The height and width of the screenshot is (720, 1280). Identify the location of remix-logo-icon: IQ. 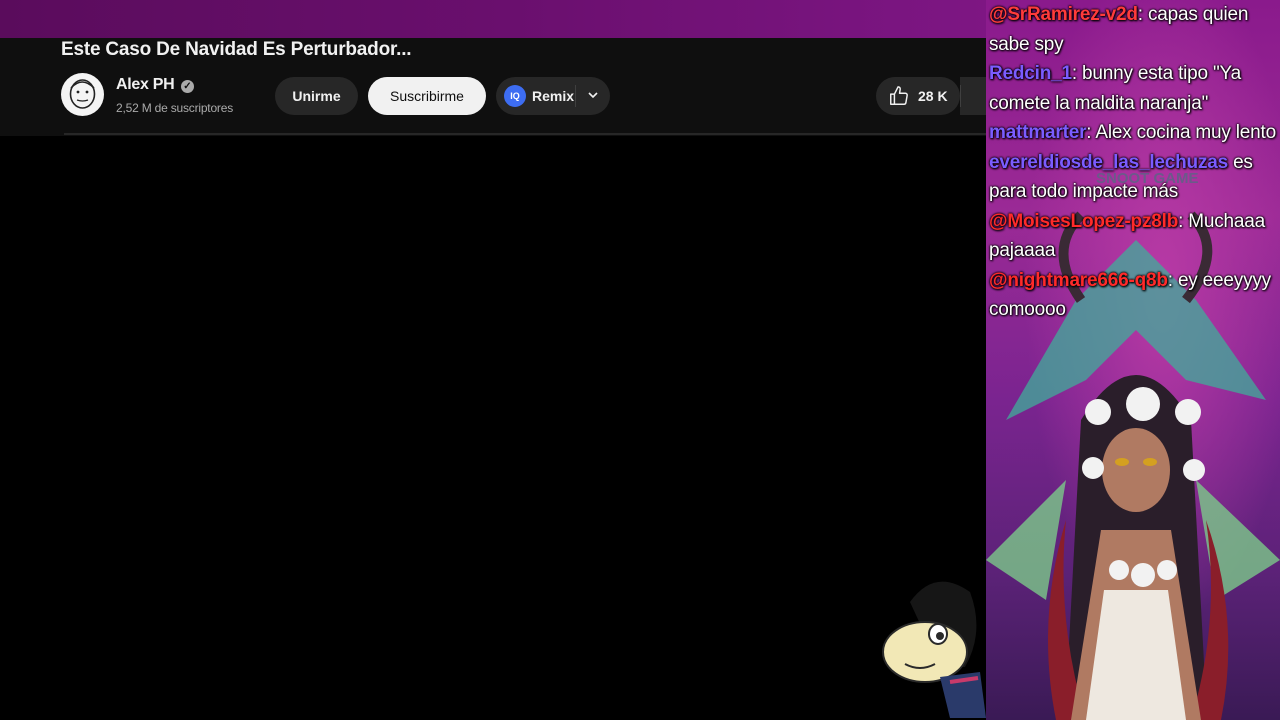
(515, 96).